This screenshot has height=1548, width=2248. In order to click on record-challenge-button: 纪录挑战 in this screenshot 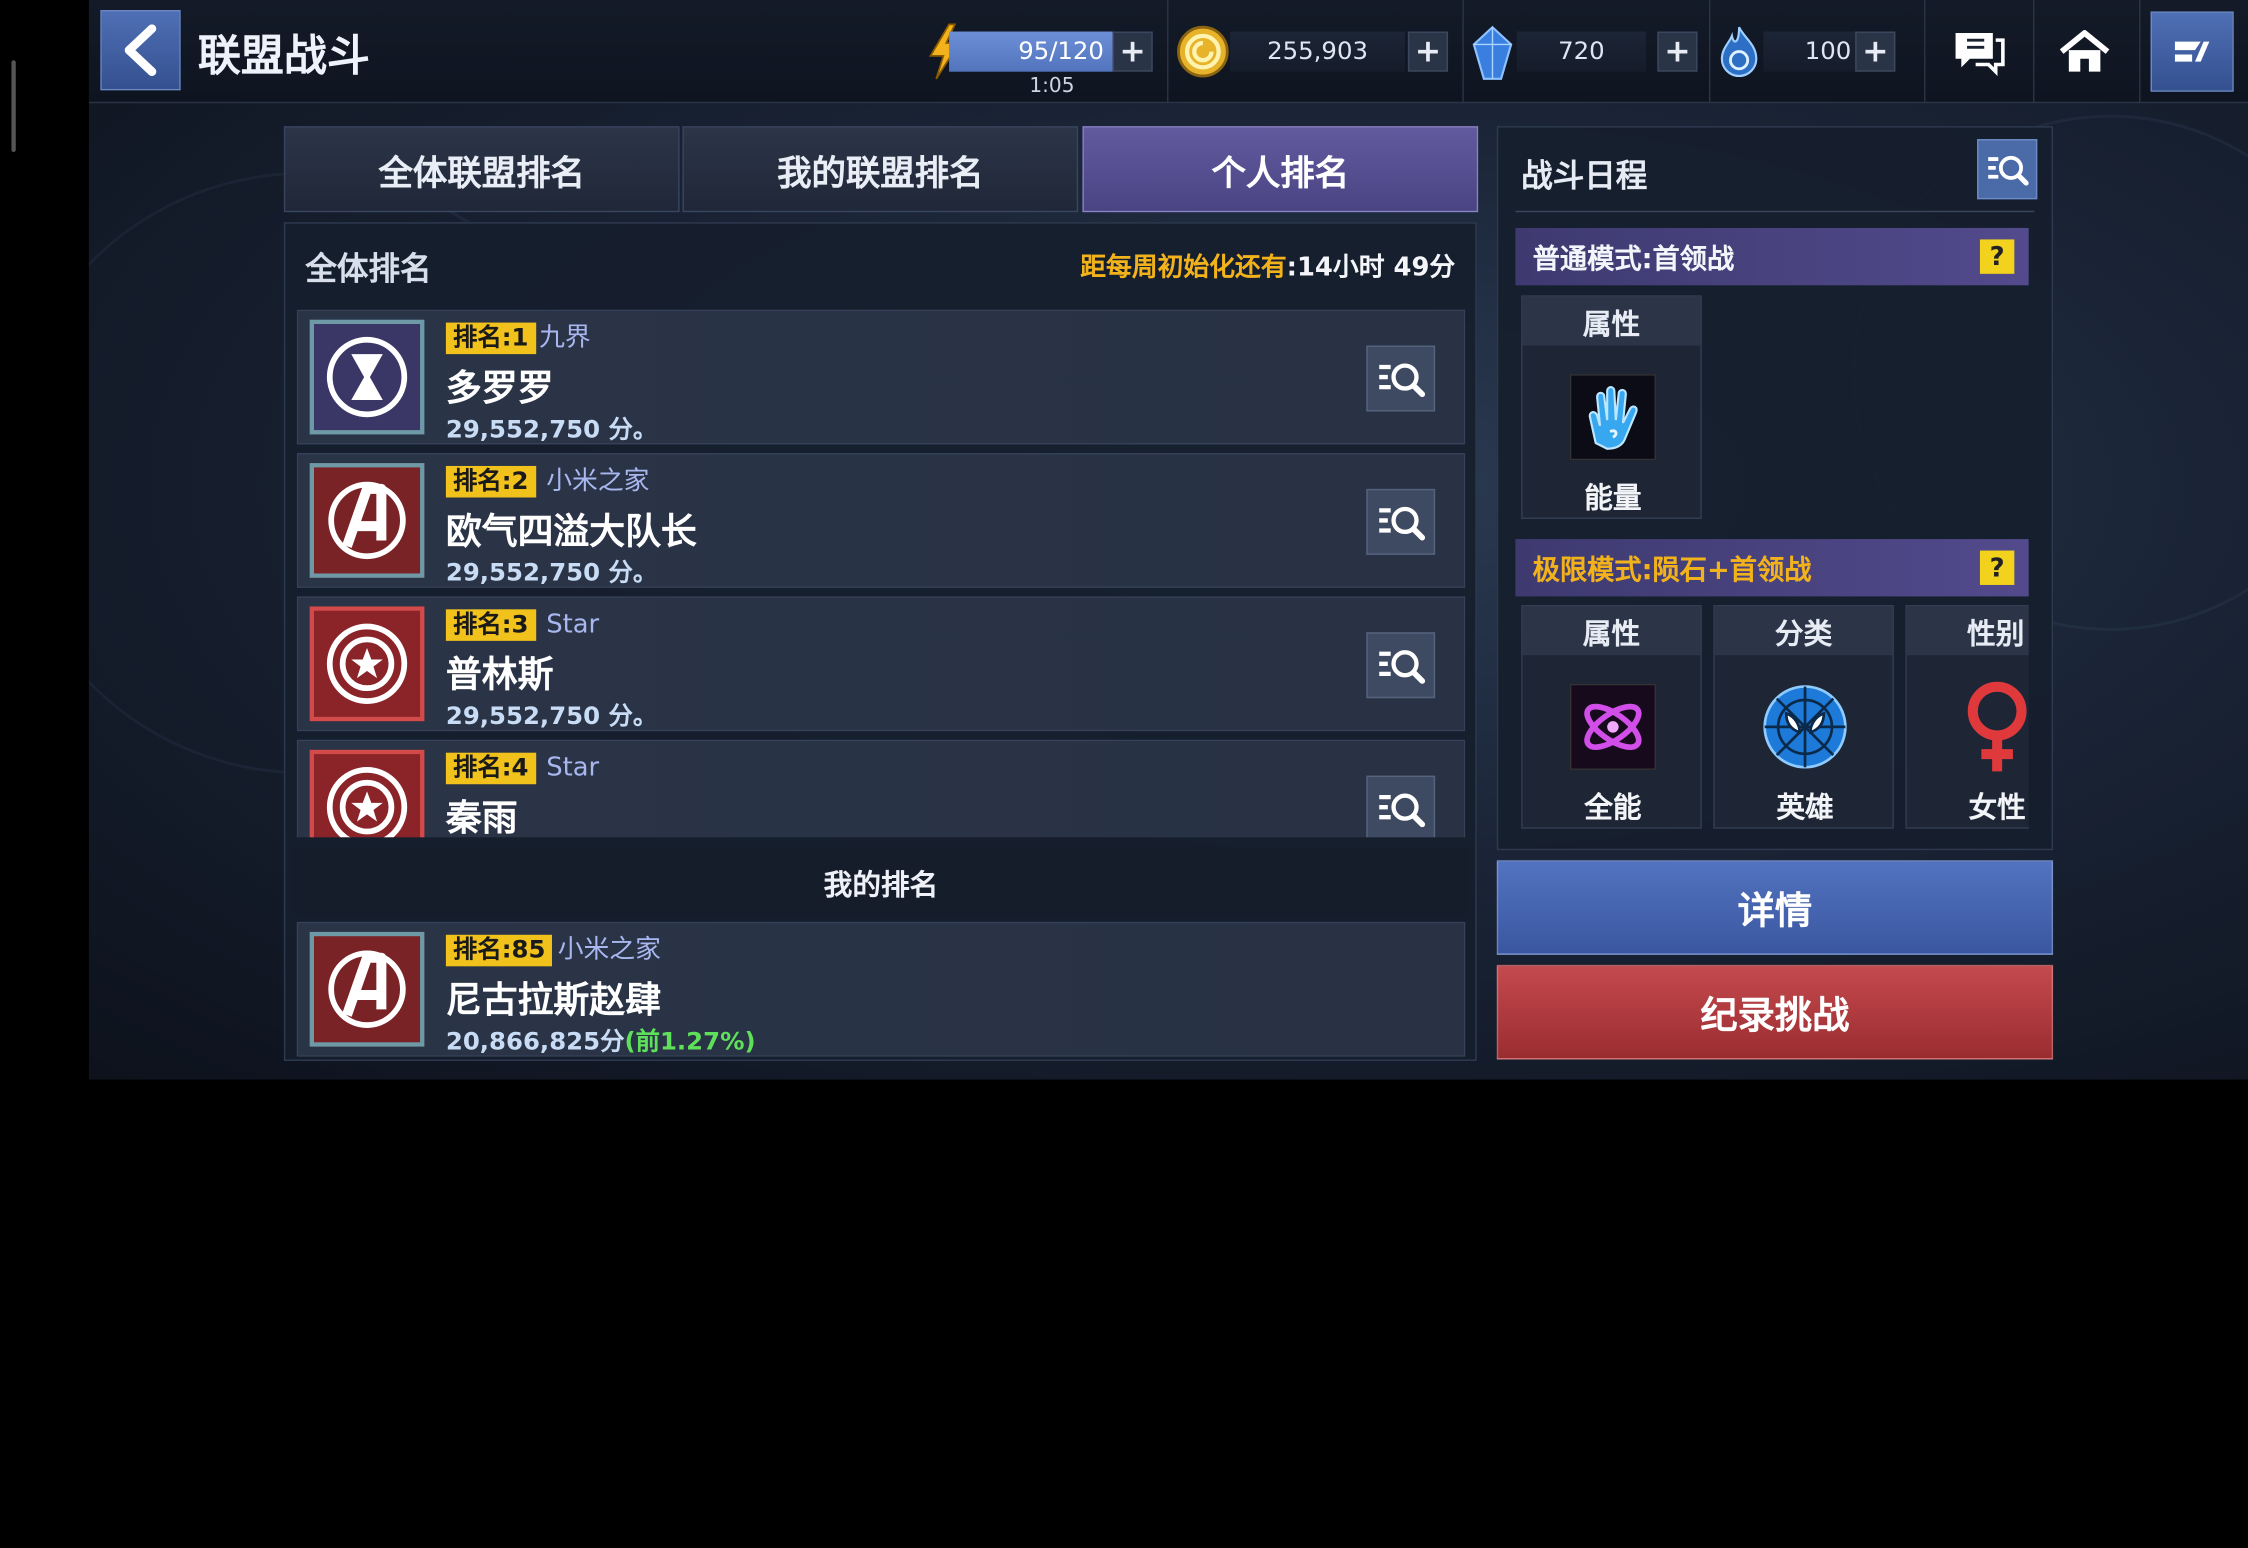, I will do `click(1775, 1012)`.